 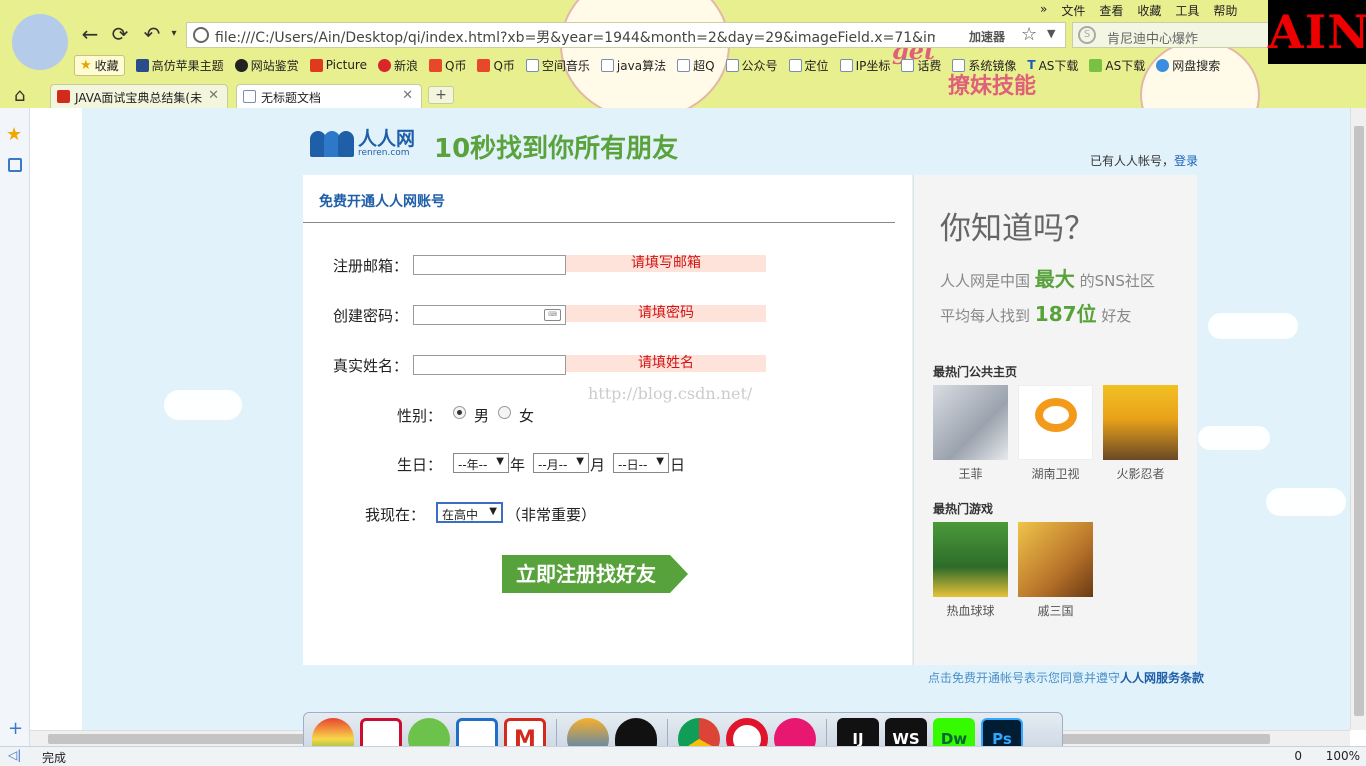 What do you see at coordinates (1298, 756) in the screenshot?
I see `blocked-count: 0` at bounding box center [1298, 756].